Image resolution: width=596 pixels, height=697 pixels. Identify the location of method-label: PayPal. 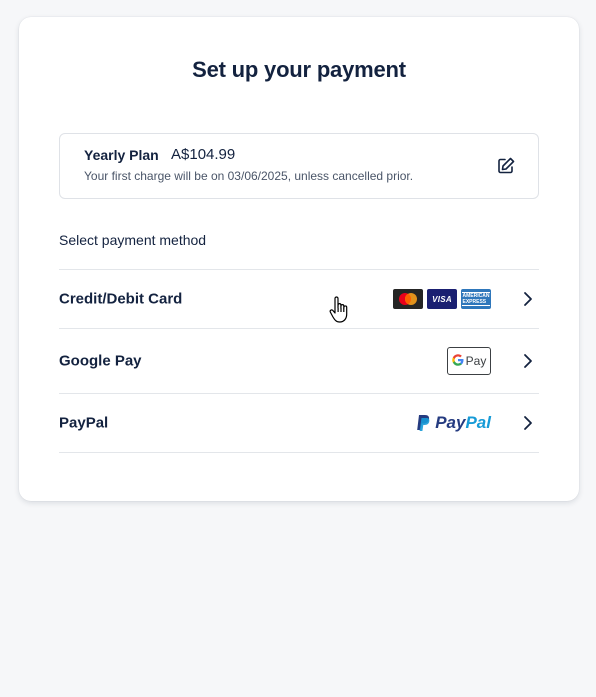
(84, 423).